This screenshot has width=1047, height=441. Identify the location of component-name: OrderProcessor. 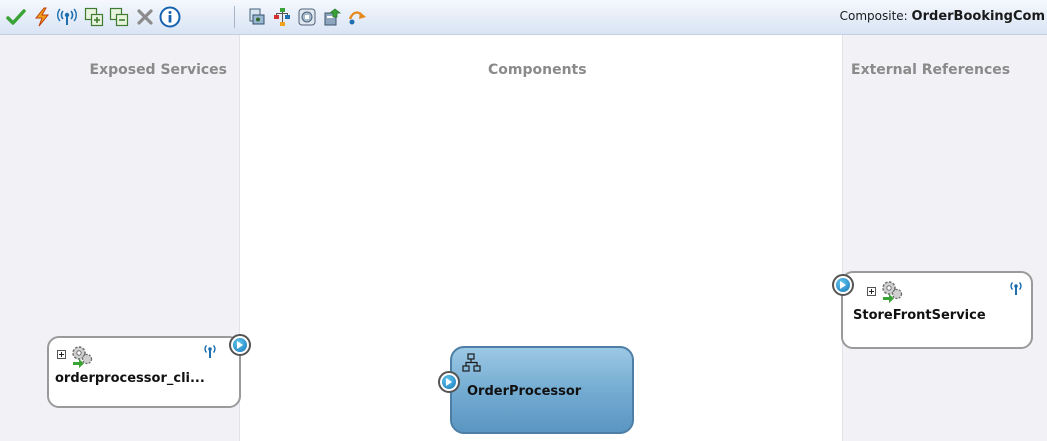
(524, 391).